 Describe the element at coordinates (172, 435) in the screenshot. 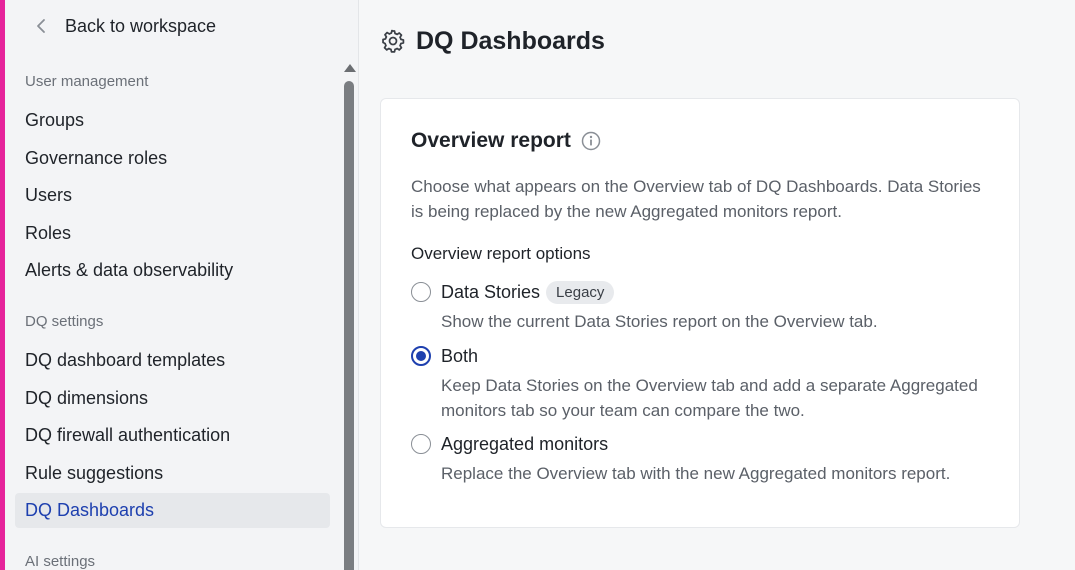

I see `sidebar-item-dq-firewall-authentication: DQ firewall authentication` at that location.